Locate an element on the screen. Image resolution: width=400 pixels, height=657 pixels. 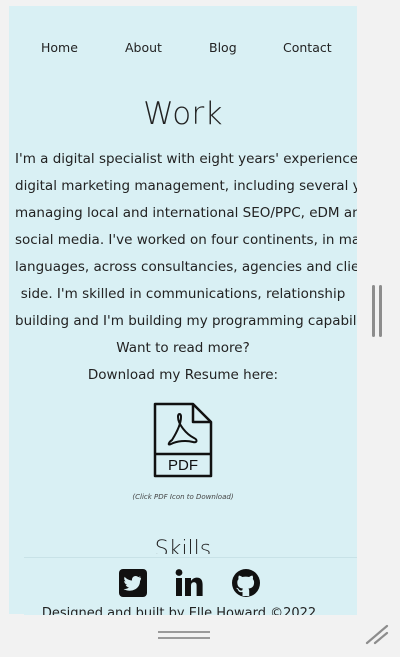
linkedin-icon is located at coordinates (189, 583).